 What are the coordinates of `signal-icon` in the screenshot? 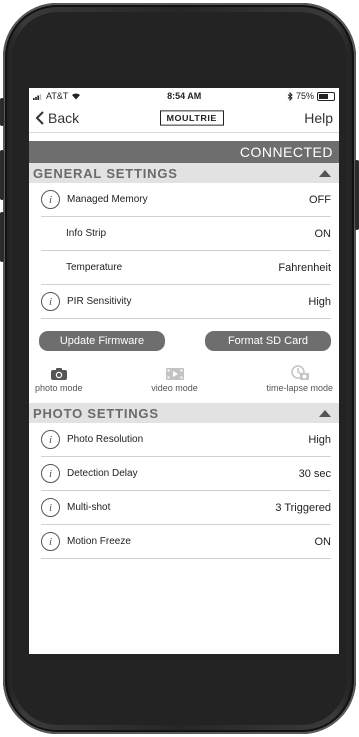 It's located at (37, 96).